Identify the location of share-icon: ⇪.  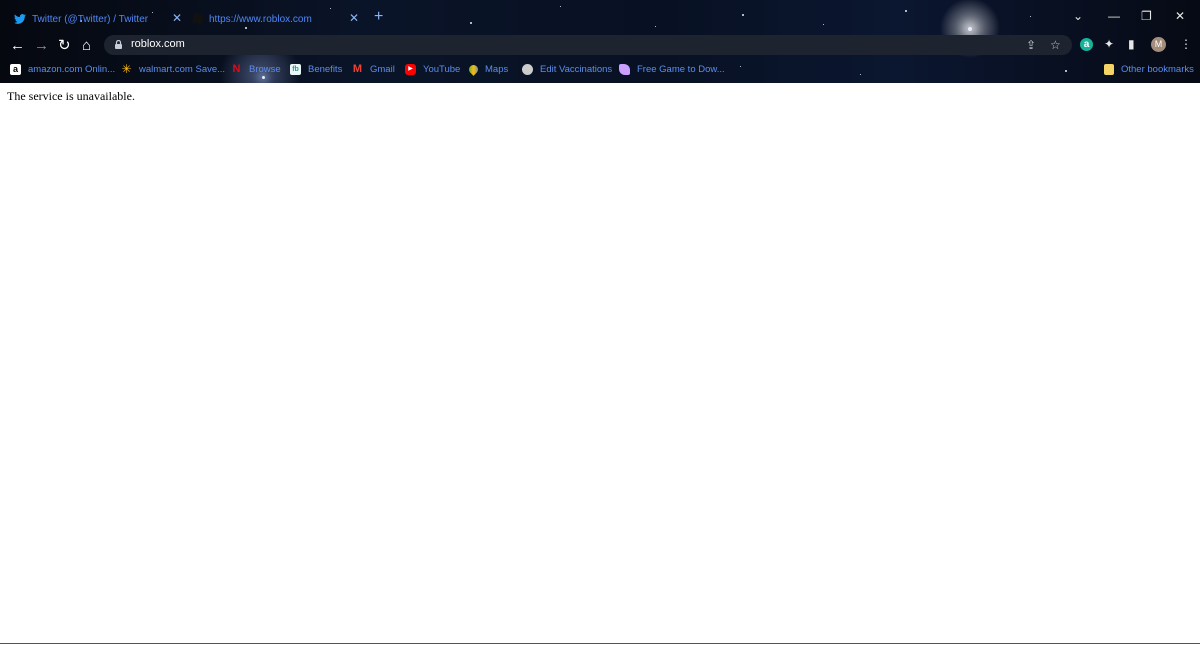
(1031, 45).